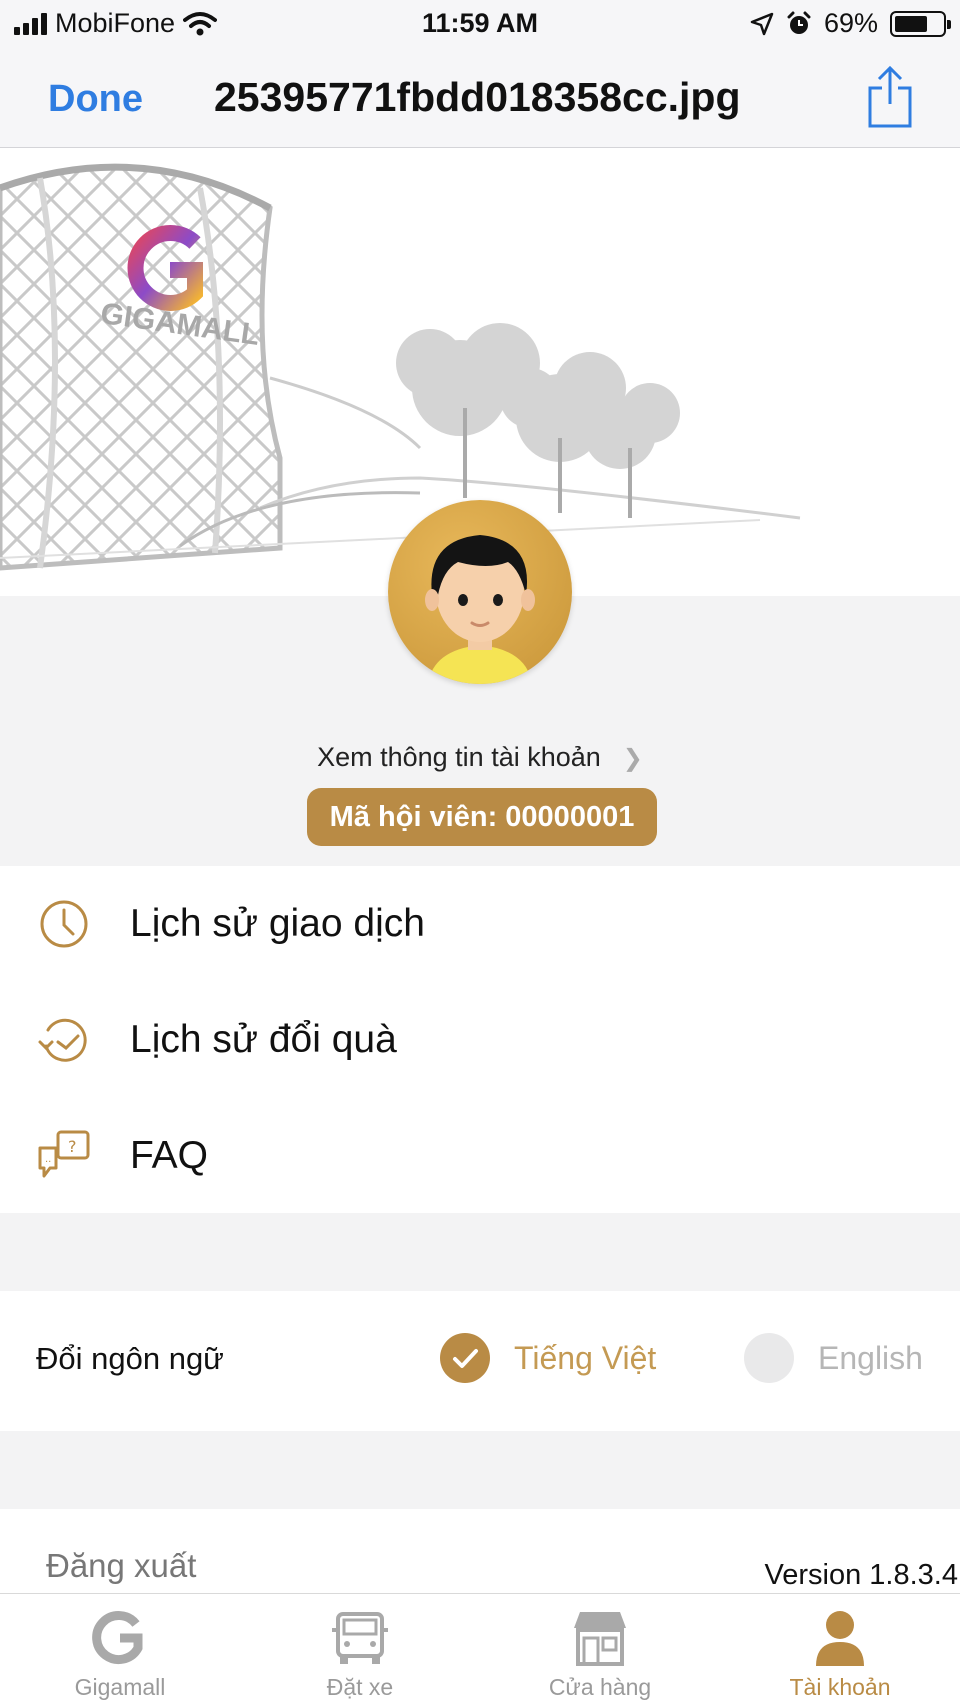  Describe the element at coordinates (480, 24) in the screenshot. I see `status-bar: MobiFone 11:59 AM 69%` at that location.